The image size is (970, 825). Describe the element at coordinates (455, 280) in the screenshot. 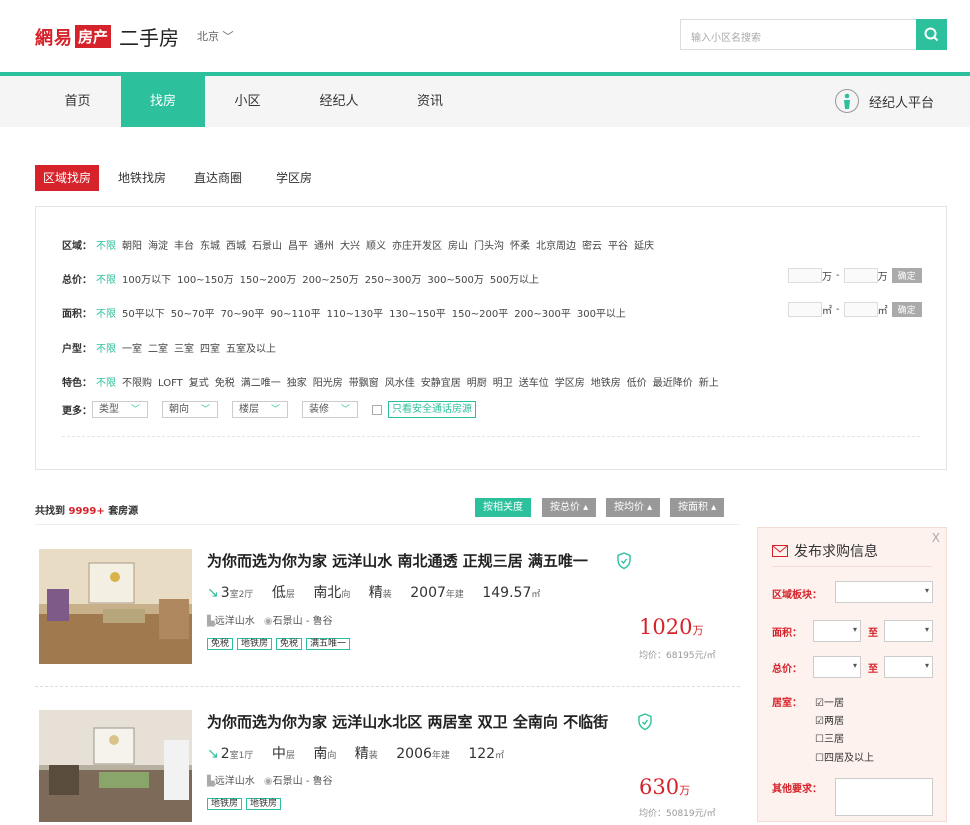

I see `filter-option: 300~500万` at that location.